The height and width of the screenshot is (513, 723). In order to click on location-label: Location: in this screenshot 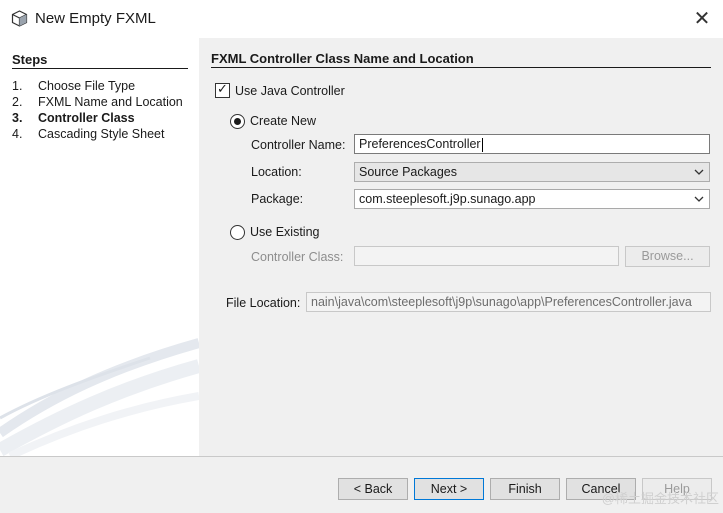, I will do `click(276, 172)`.